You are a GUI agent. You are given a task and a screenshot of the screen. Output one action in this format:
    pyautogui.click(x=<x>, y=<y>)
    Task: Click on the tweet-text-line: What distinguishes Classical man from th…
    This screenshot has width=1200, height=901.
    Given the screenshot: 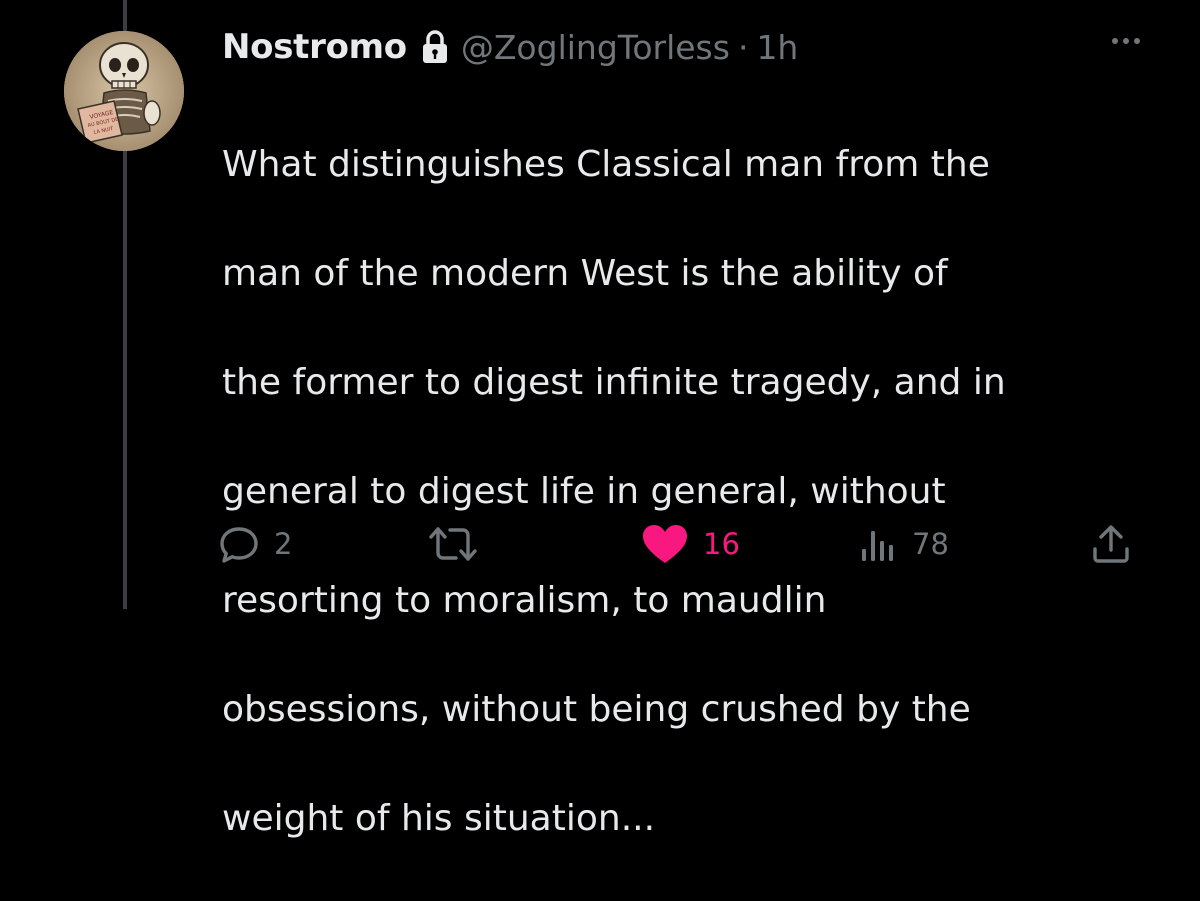 What is the action you would take?
    pyautogui.click(x=606, y=164)
    